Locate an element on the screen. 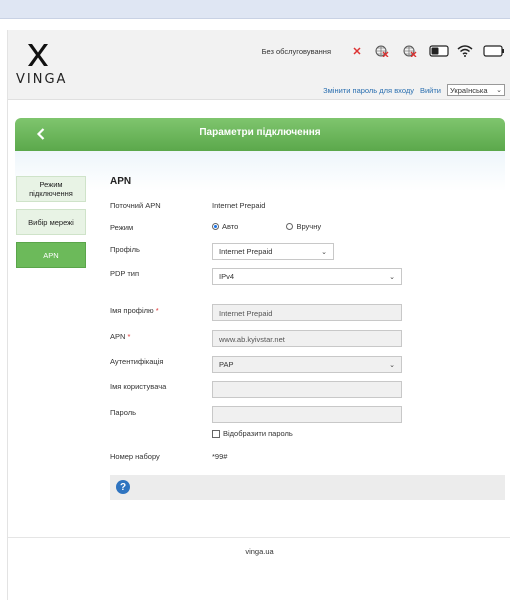 The height and width of the screenshot is (600, 510). pdp-type-value: IPv4 is located at coordinates (227, 276).